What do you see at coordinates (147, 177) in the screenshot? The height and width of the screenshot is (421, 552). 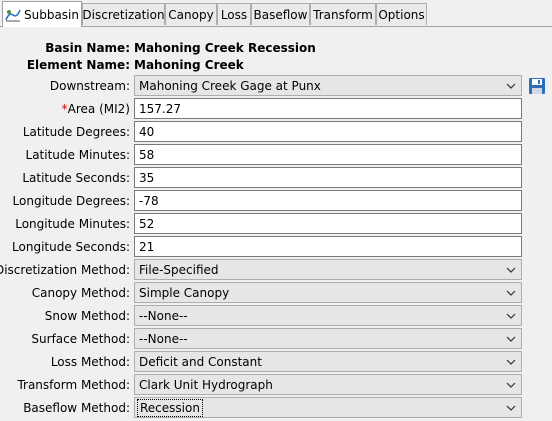 I see `latitude-seconds-value: 35` at bounding box center [147, 177].